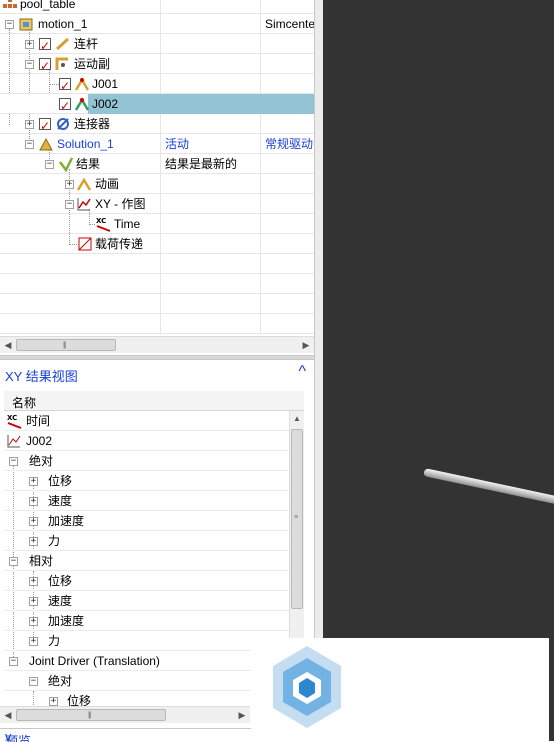 The height and width of the screenshot is (742, 554). I want to click on xy-label: 加速度, so click(66, 521).